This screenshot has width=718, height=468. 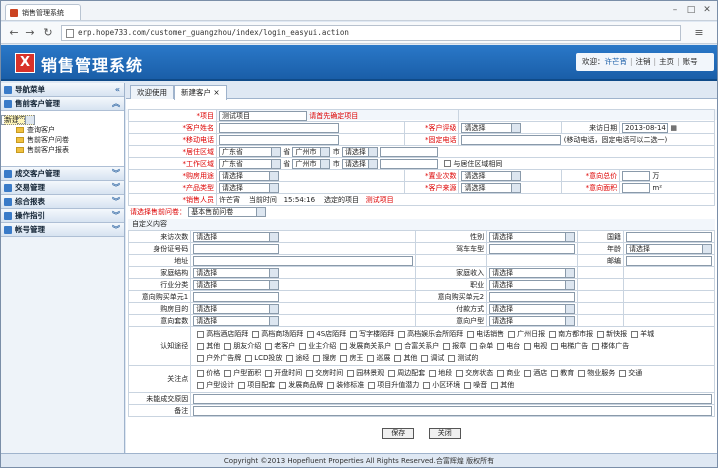 What do you see at coordinates (200, 92) in the screenshot?
I see `tab-new-customer: 新建客户 ×` at bounding box center [200, 92].